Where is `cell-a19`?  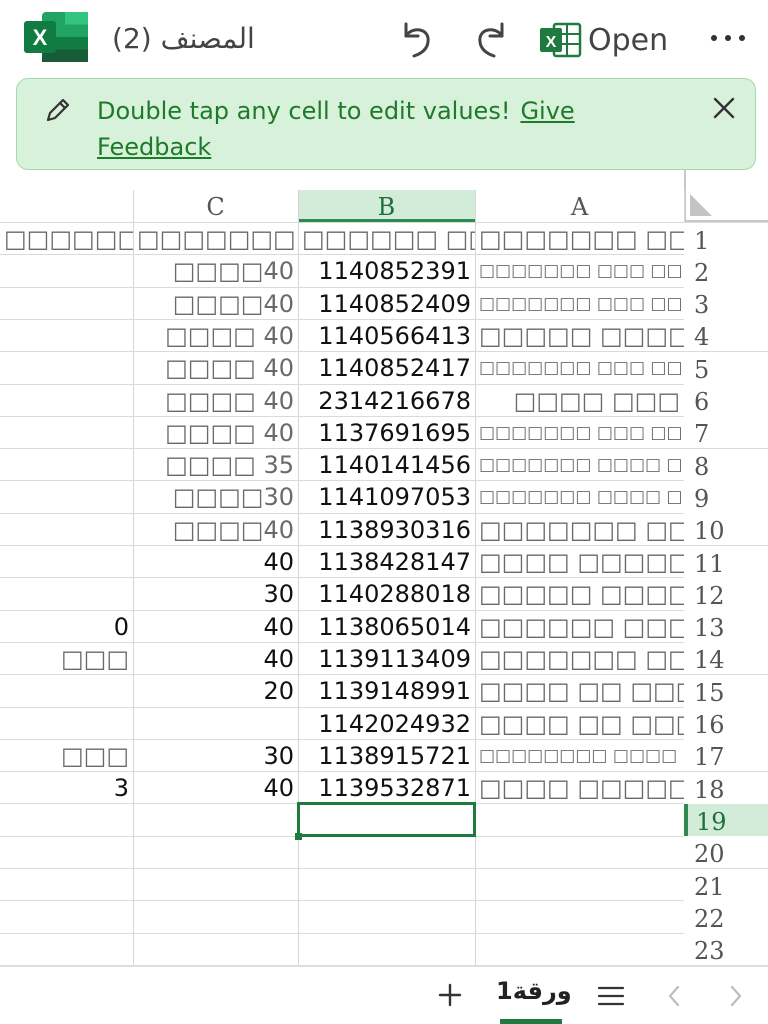
cell-a19 is located at coordinates (579, 820).